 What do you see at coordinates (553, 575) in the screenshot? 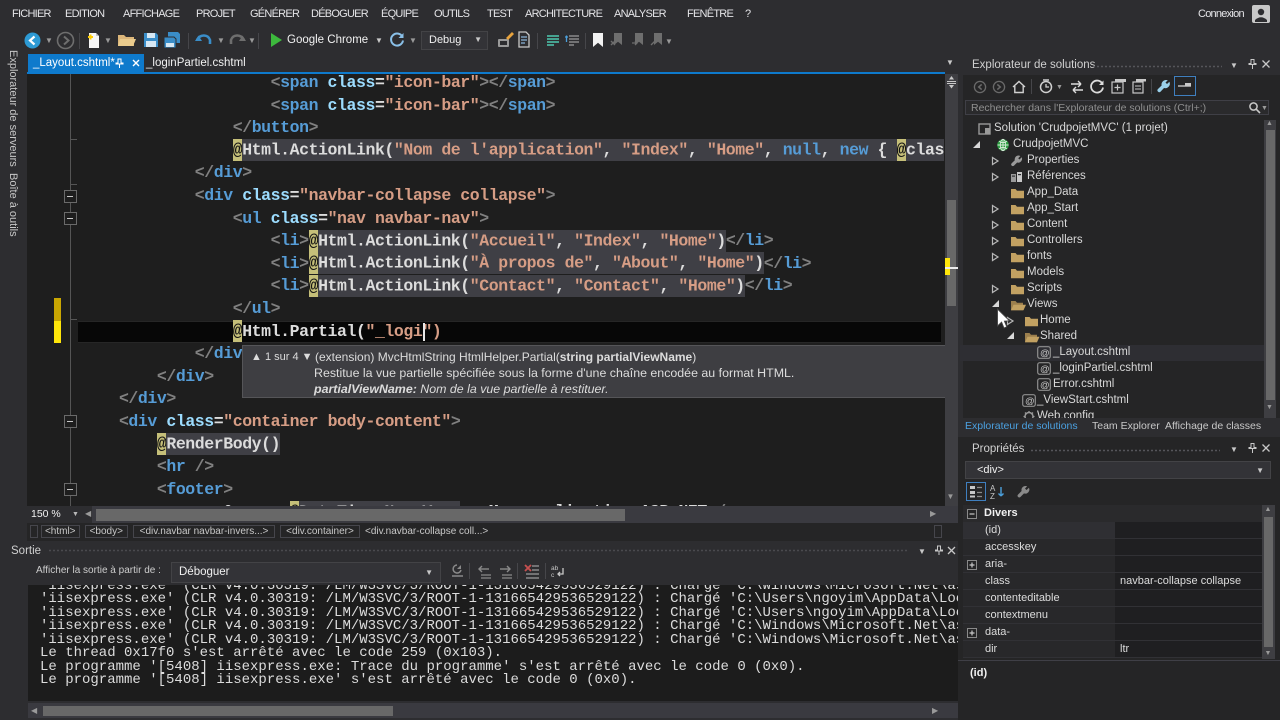
I see `svg-text: c` at bounding box center [553, 575].